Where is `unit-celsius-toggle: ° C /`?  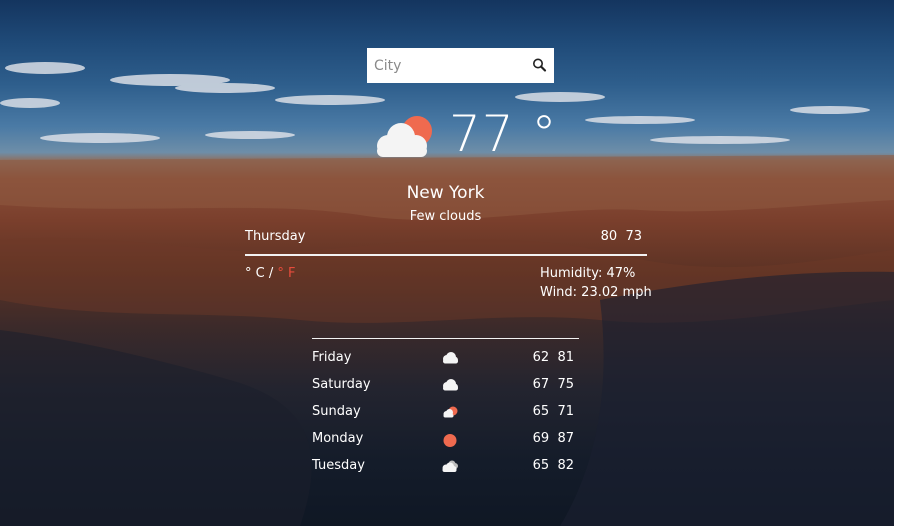 unit-celsius-toggle: ° C / is located at coordinates (261, 273).